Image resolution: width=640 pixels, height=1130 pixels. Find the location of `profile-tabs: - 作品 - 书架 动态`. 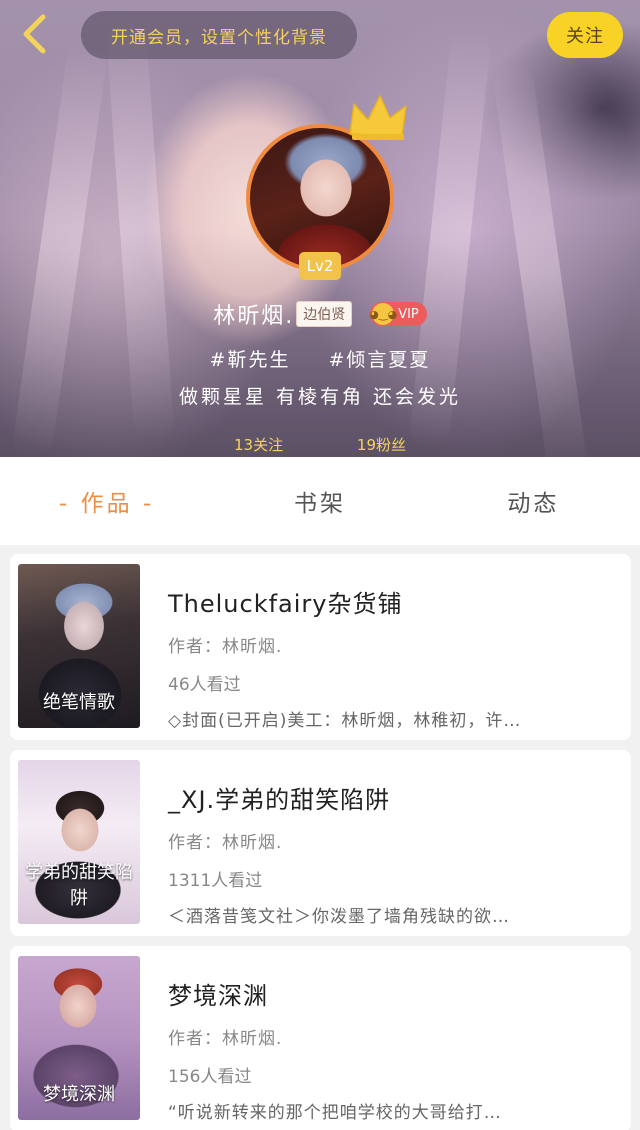

profile-tabs: - 作品 - 书架 动态 is located at coordinates (320, 501).